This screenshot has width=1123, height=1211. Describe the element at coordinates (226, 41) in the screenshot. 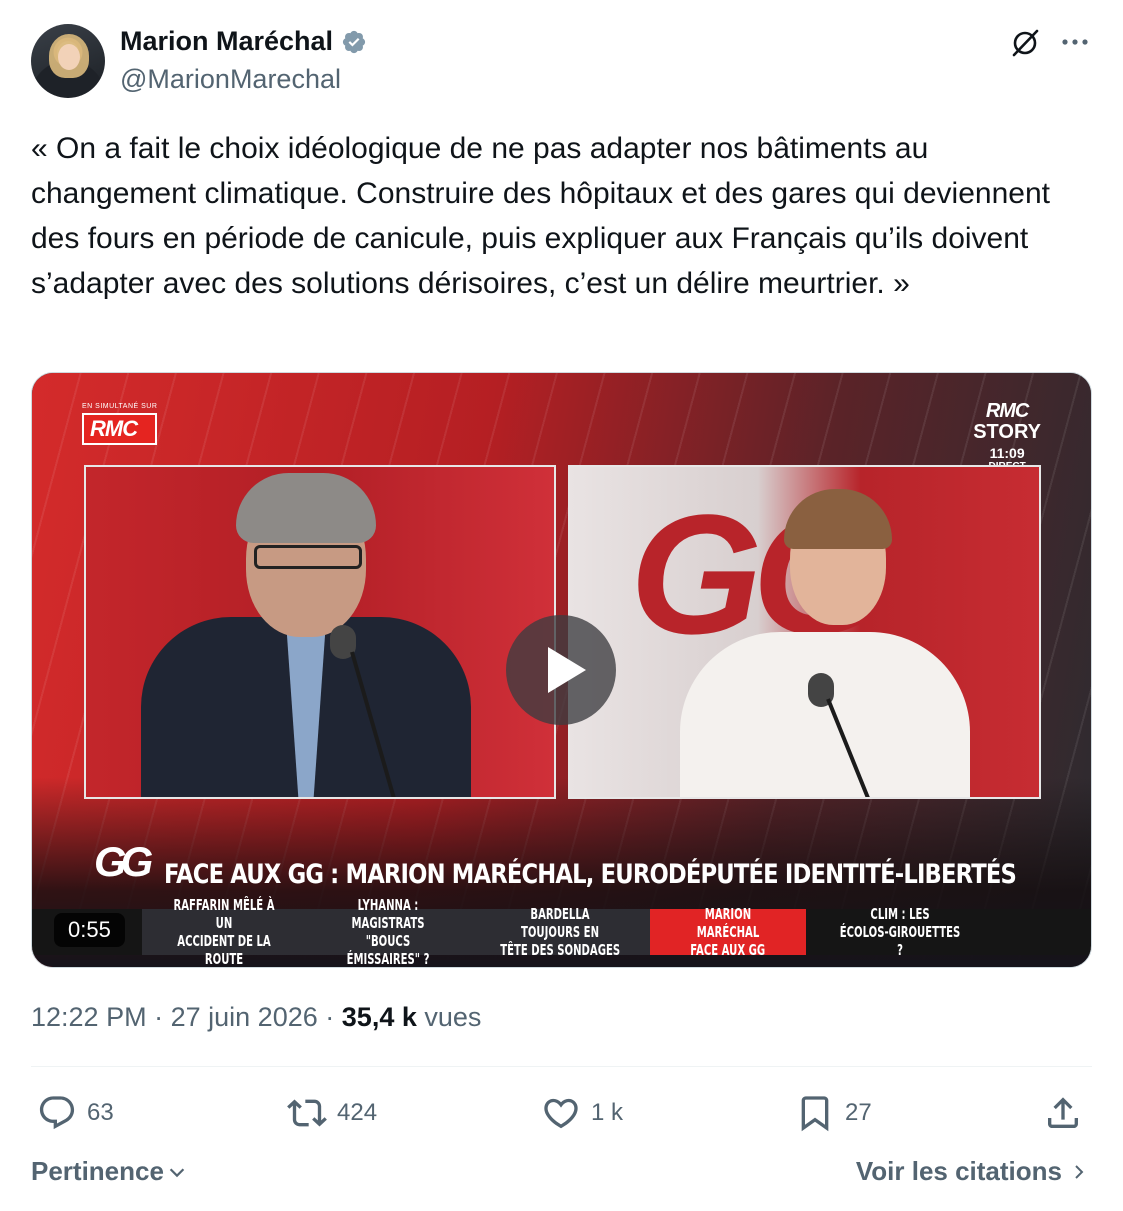

I see `author-name-text: Marion Maréchal` at that location.